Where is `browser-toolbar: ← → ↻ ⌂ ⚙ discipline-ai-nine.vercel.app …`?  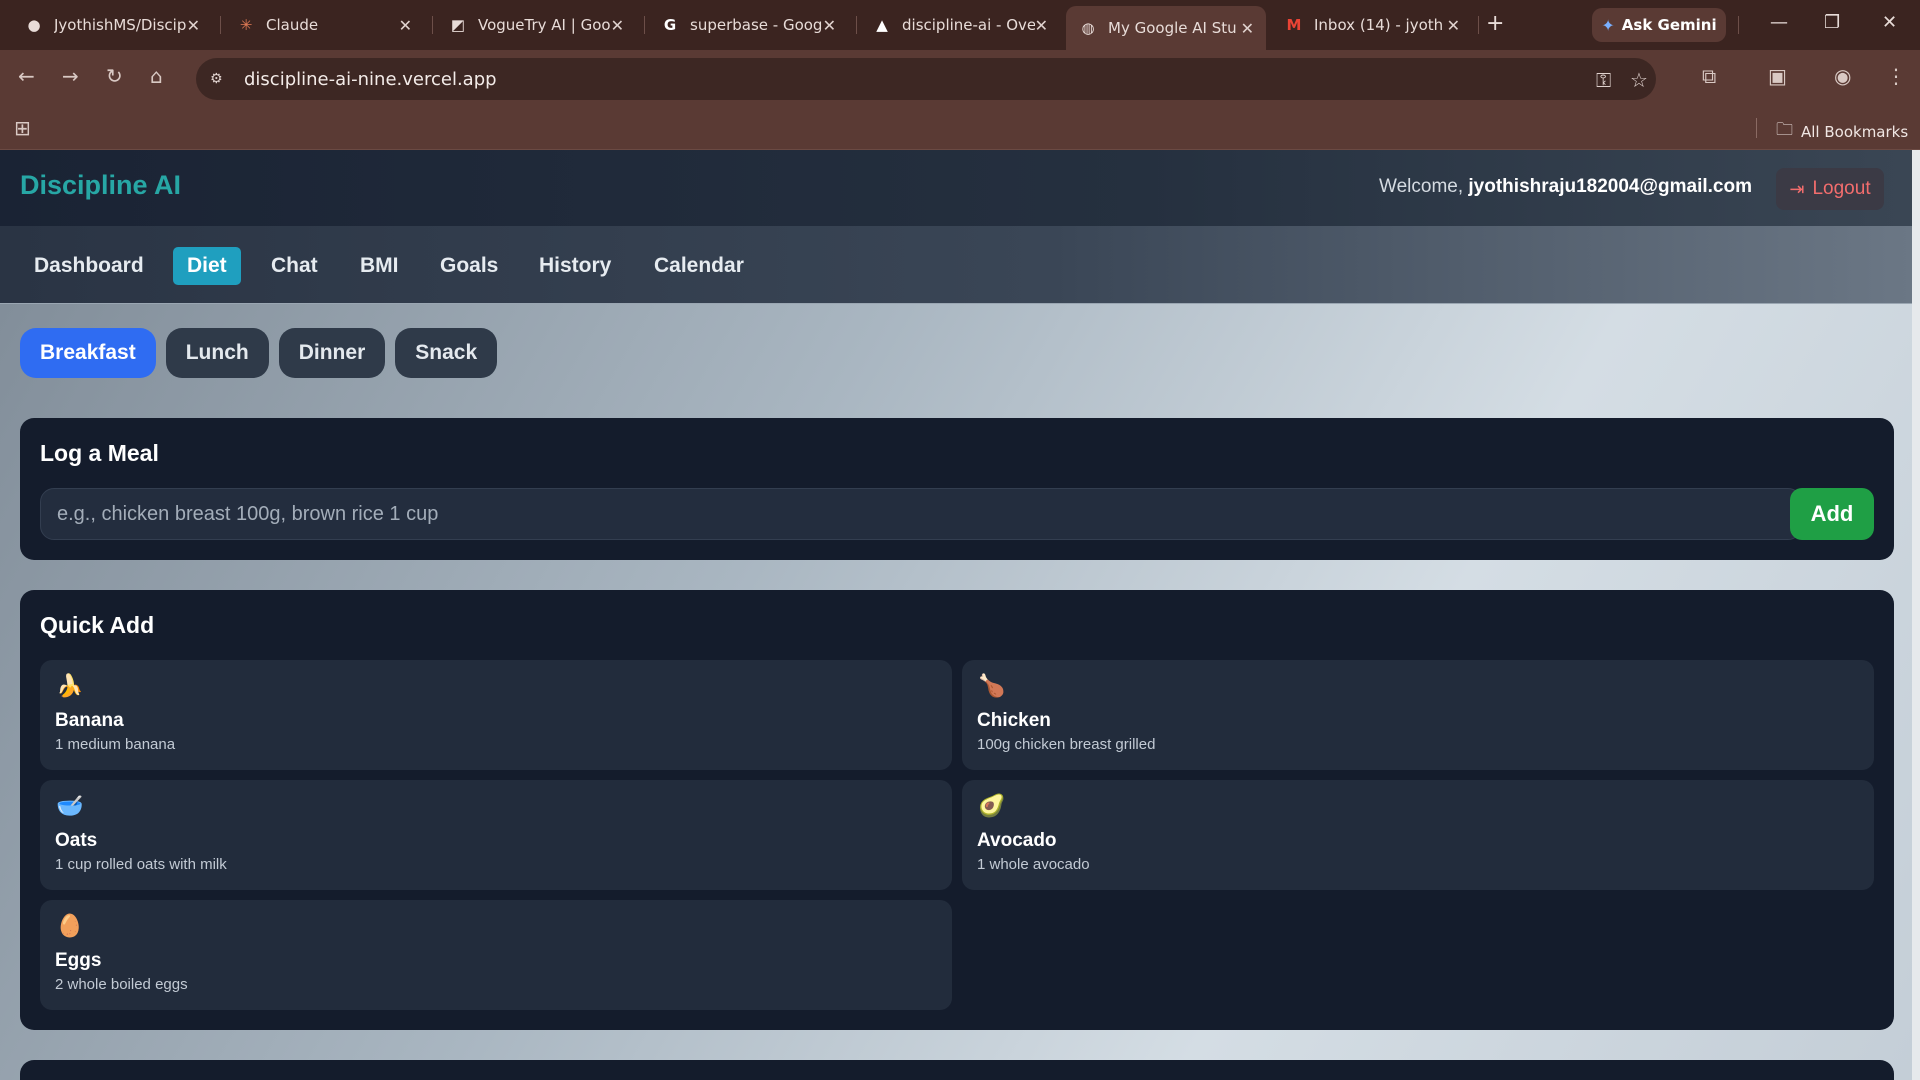
browser-toolbar: ← → ↻ ⌂ ⚙ discipline-ai-nine.vercel.app … is located at coordinates (960, 78).